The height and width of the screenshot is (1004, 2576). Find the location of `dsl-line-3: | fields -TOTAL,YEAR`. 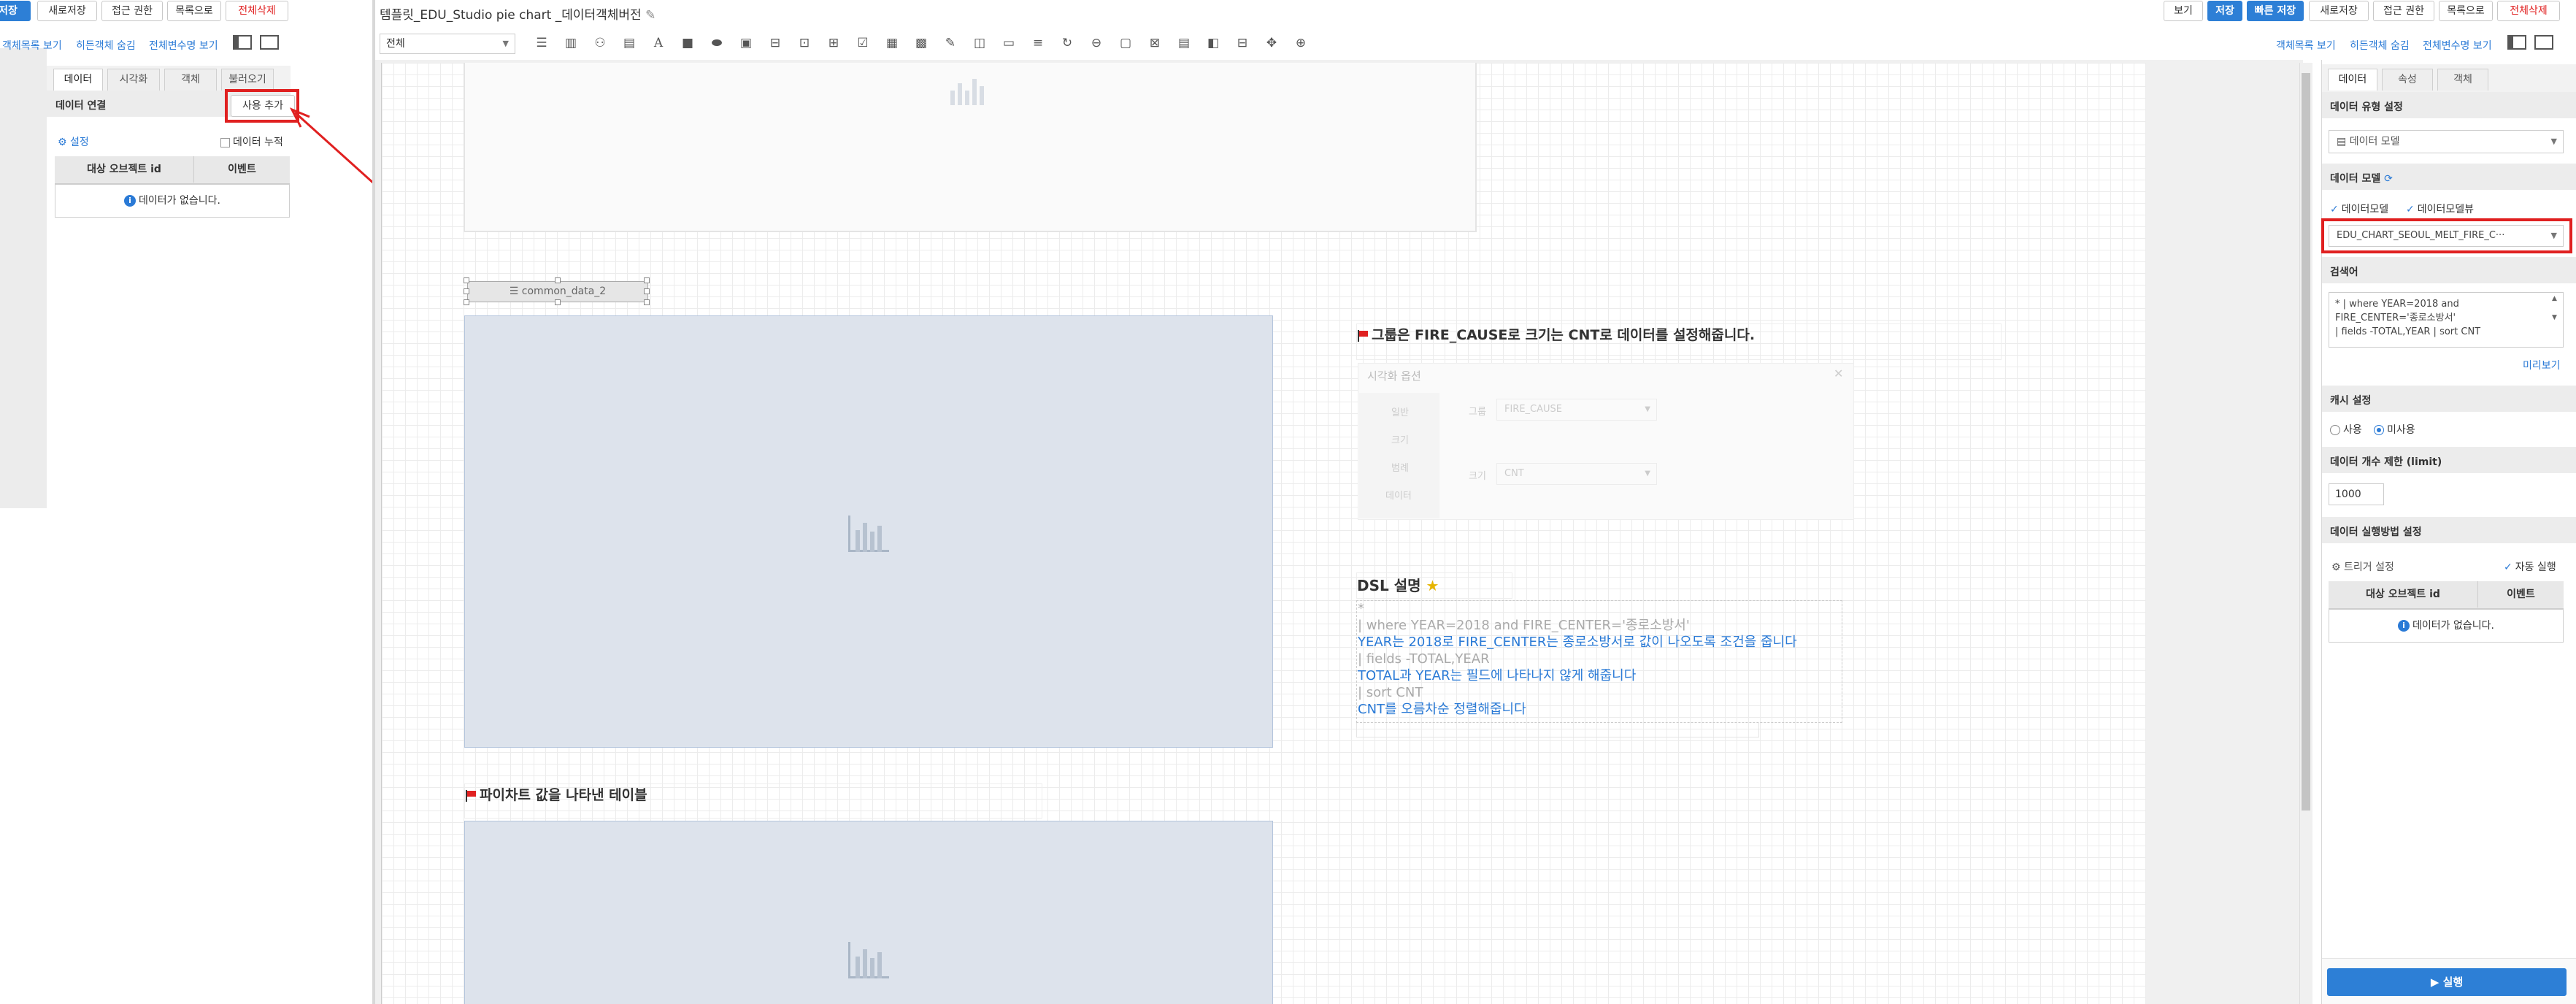

dsl-line-3: | fields -TOTAL,YEAR is located at coordinates (1424, 659).